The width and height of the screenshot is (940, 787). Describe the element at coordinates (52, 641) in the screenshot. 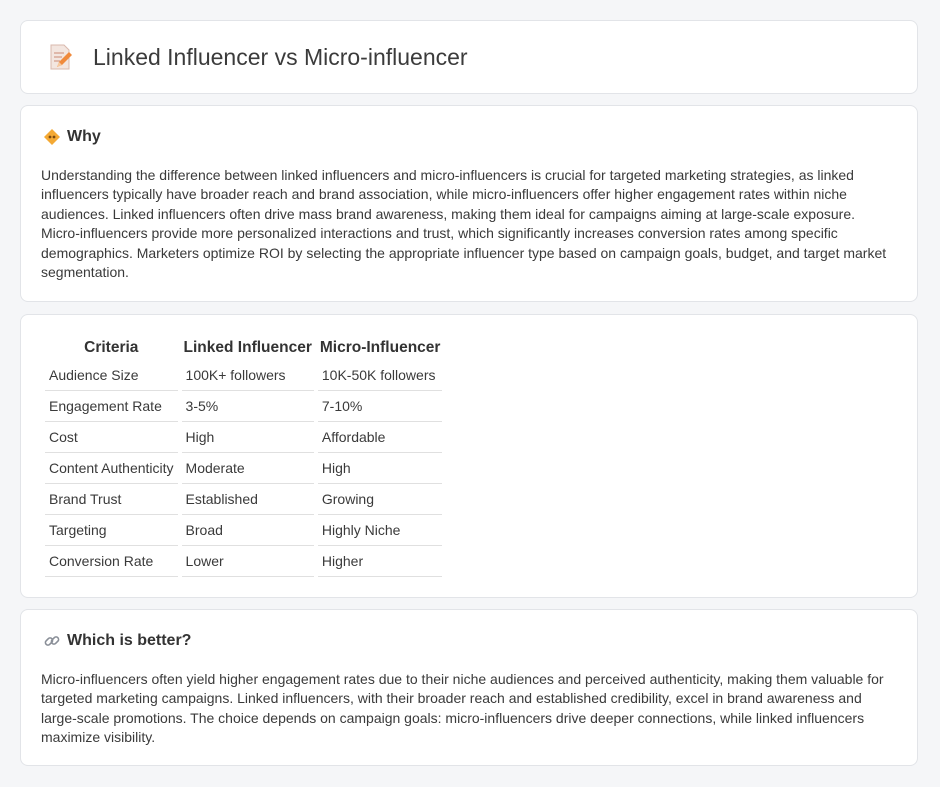

I see `link-icon` at that location.